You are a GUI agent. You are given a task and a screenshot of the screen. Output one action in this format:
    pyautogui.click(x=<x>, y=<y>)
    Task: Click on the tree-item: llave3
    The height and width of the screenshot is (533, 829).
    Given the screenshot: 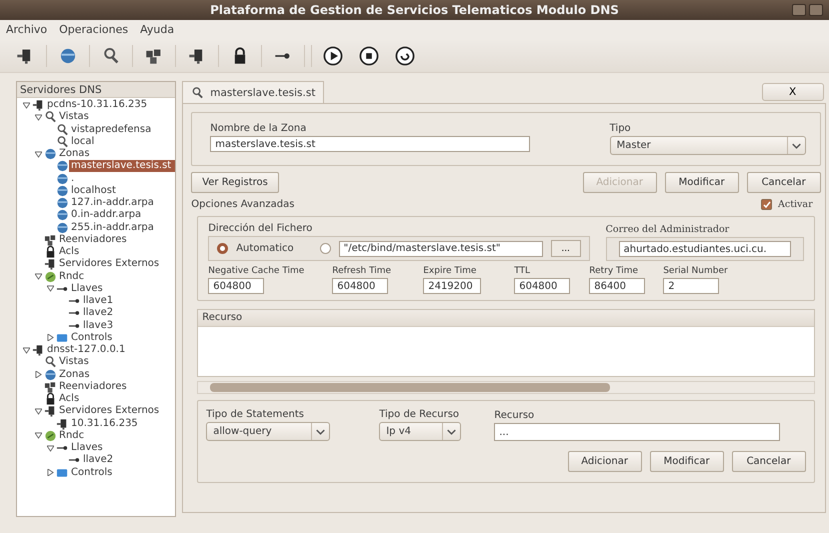 What is the action you would take?
    pyautogui.click(x=99, y=326)
    